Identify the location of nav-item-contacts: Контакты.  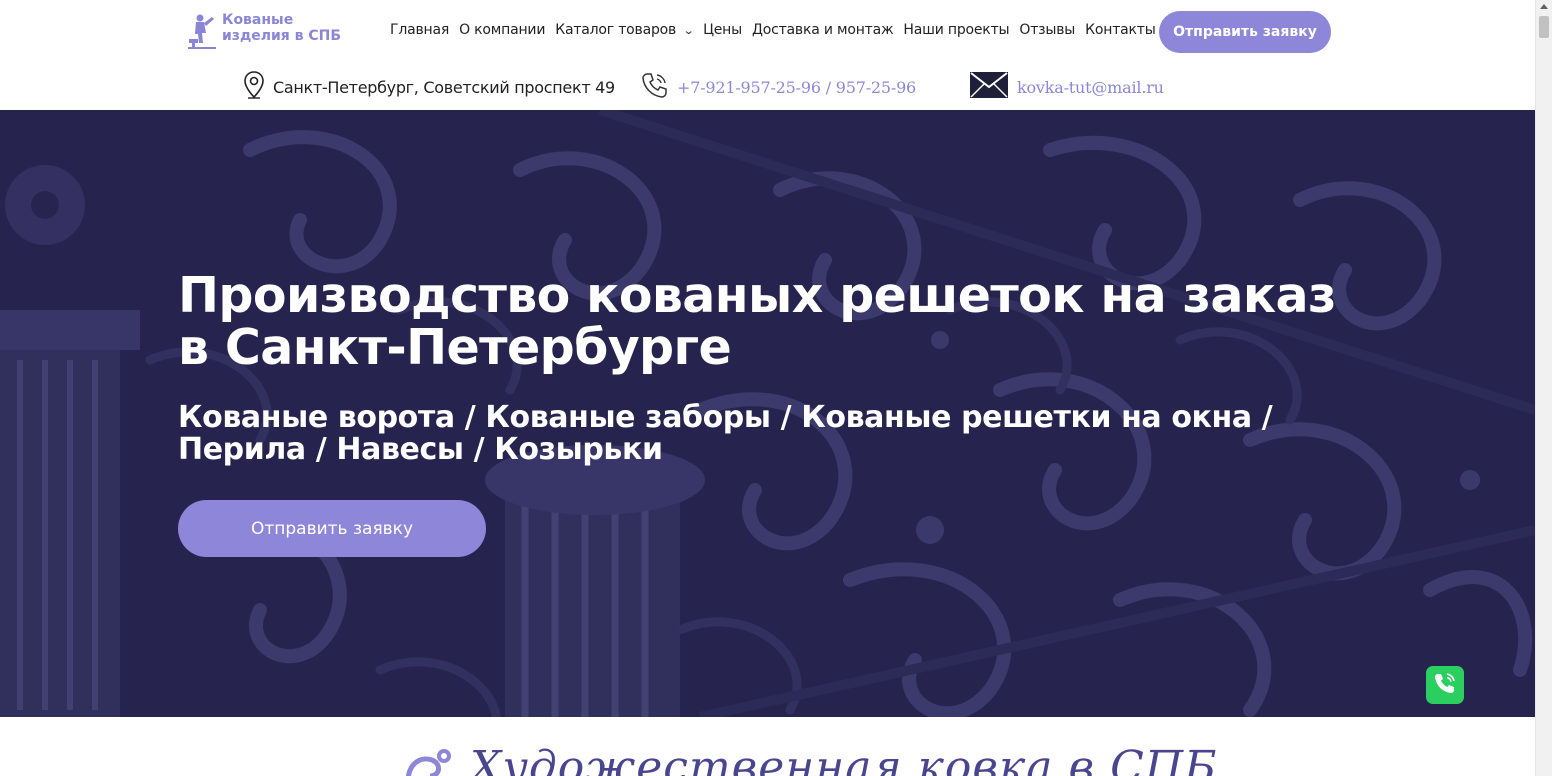
(1120, 30).